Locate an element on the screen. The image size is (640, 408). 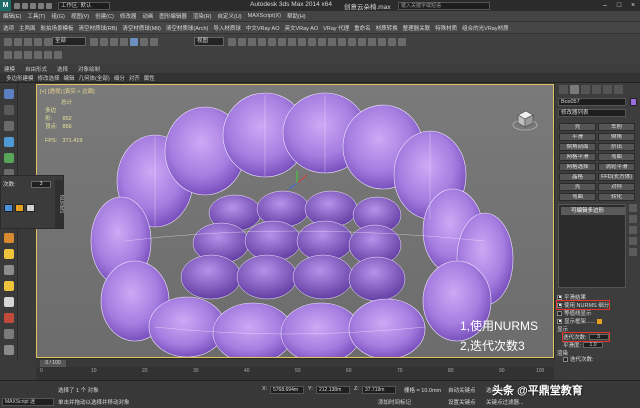
plugin-btn-special-mtl: 特殊材质 is located at coordinates (446, 28).